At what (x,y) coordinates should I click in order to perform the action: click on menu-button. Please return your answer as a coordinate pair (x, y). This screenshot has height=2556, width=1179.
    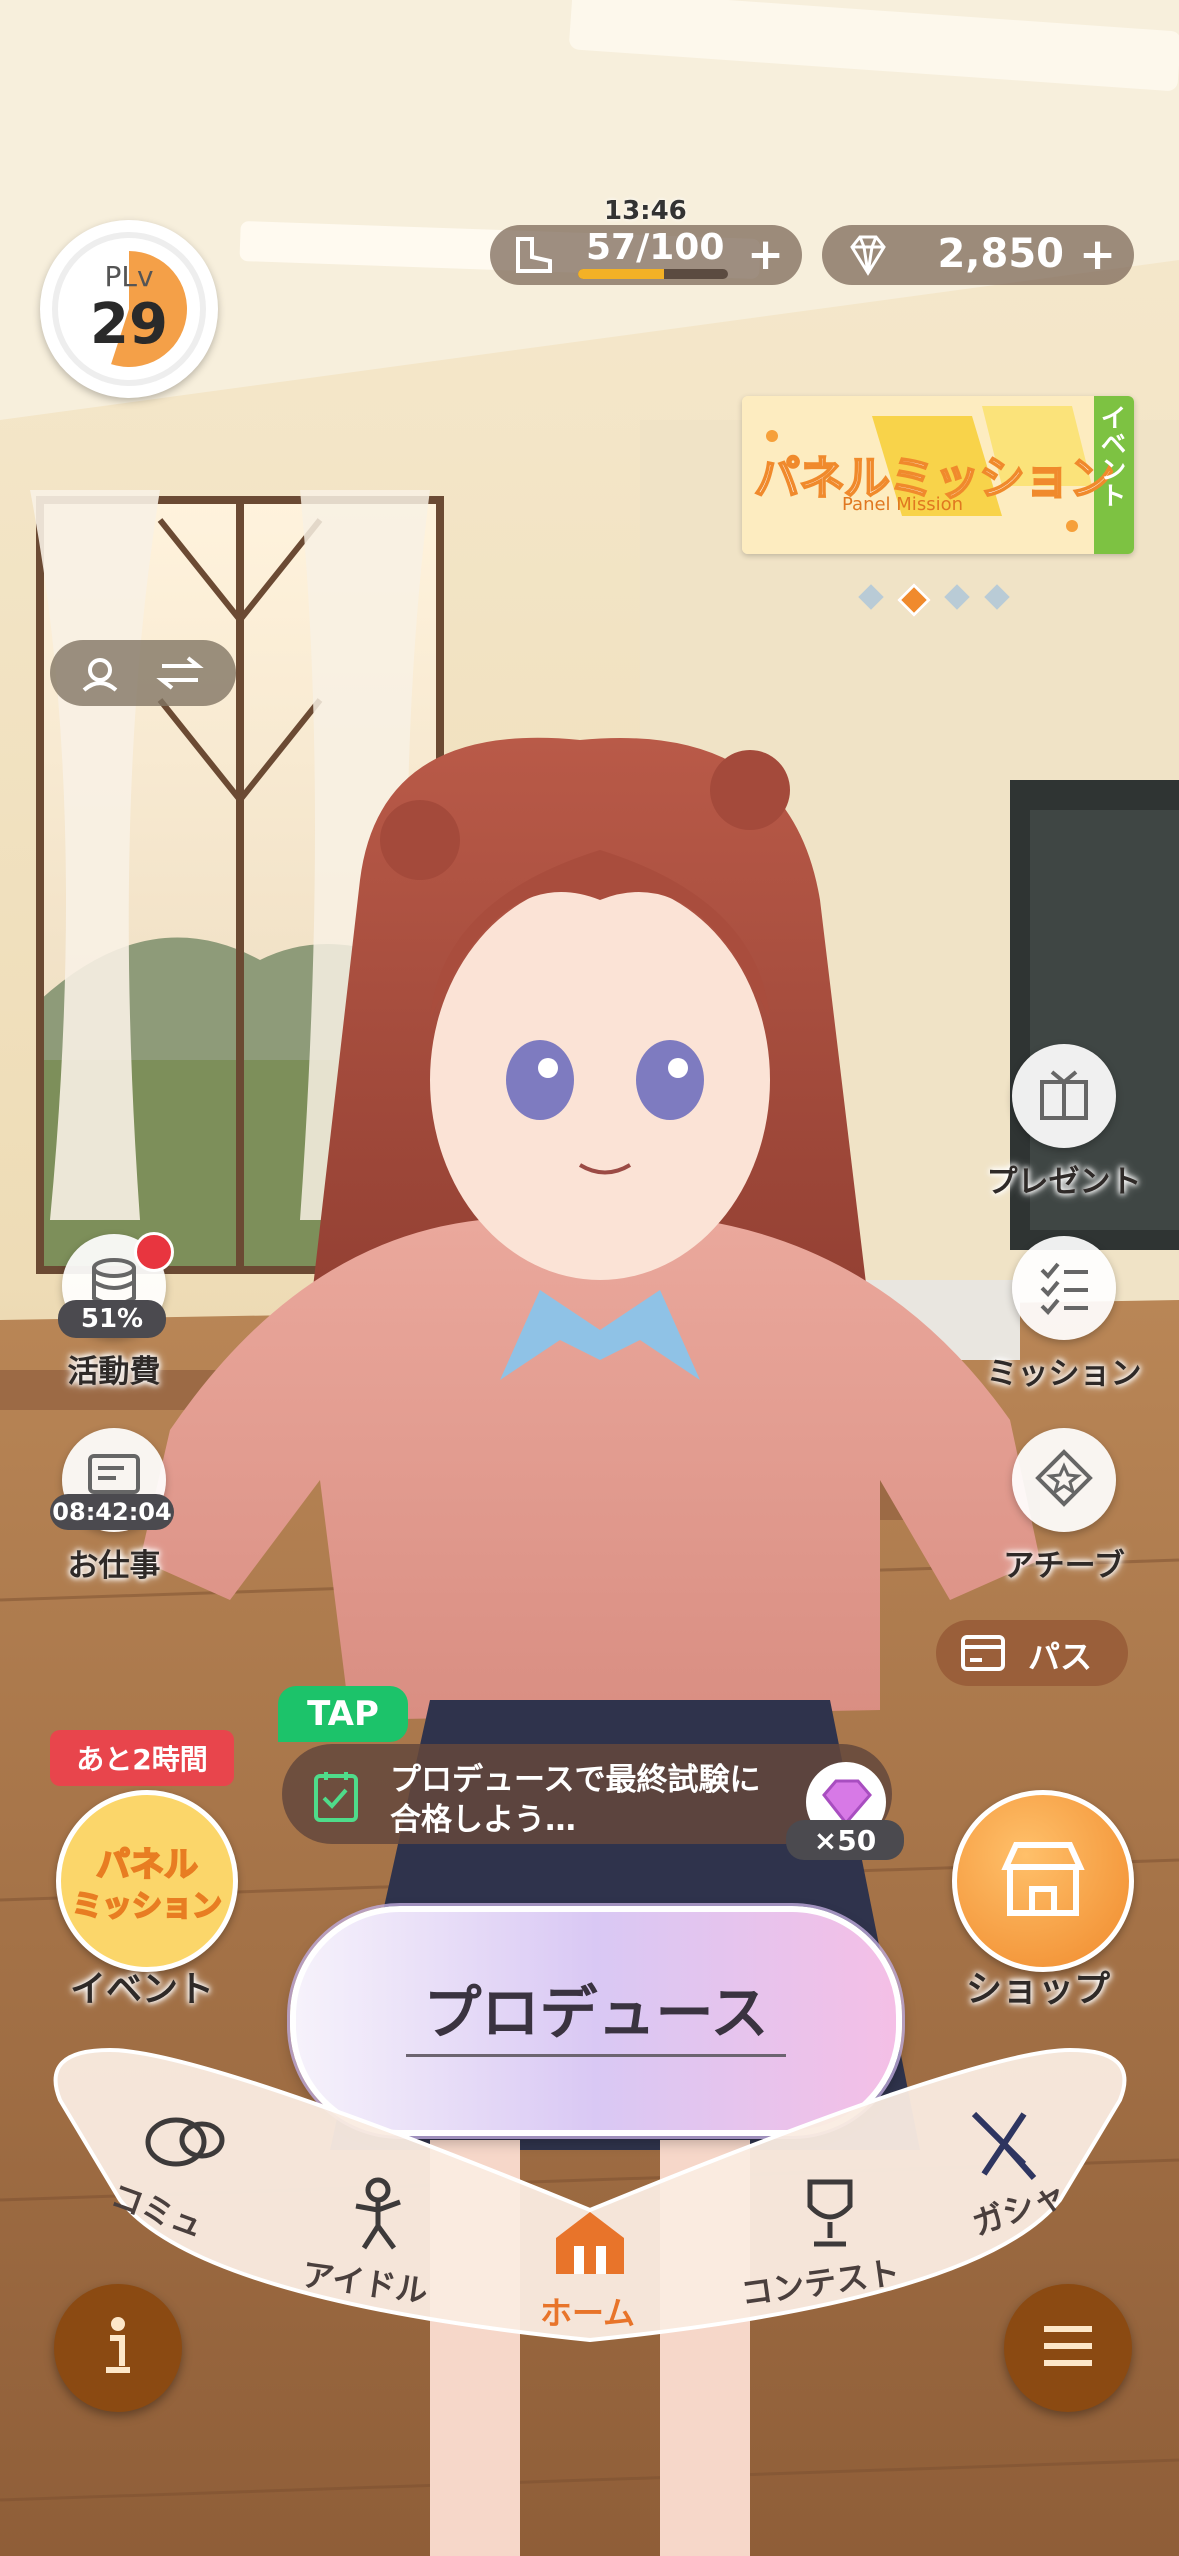
    Looking at the image, I should click on (1068, 2348).